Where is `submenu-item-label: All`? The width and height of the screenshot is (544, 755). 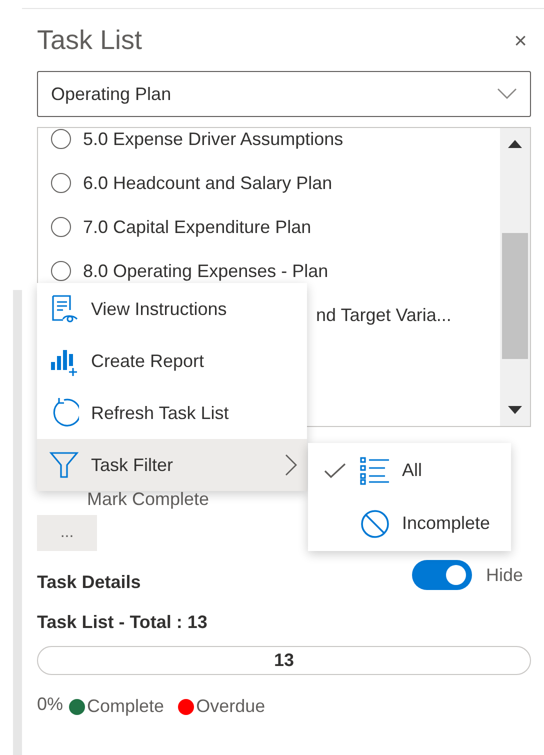
submenu-item-label: All is located at coordinates (412, 470).